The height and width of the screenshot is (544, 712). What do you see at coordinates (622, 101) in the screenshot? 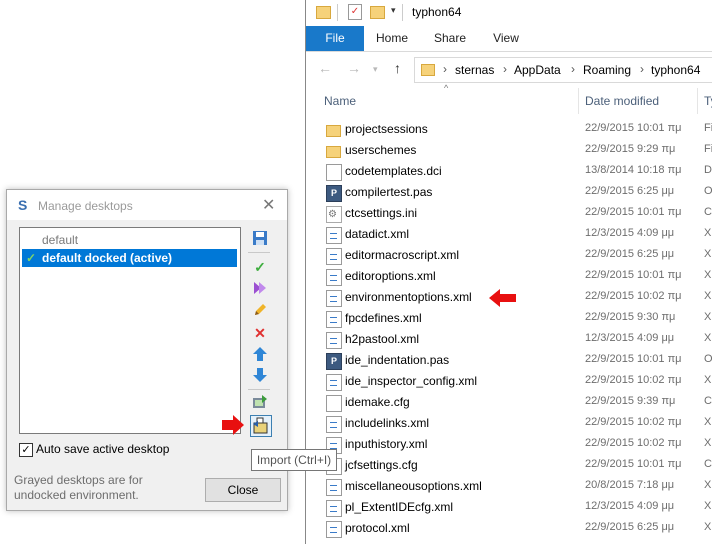
I see `column-header-date-modified: Date modified` at bounding box center [622, 101].